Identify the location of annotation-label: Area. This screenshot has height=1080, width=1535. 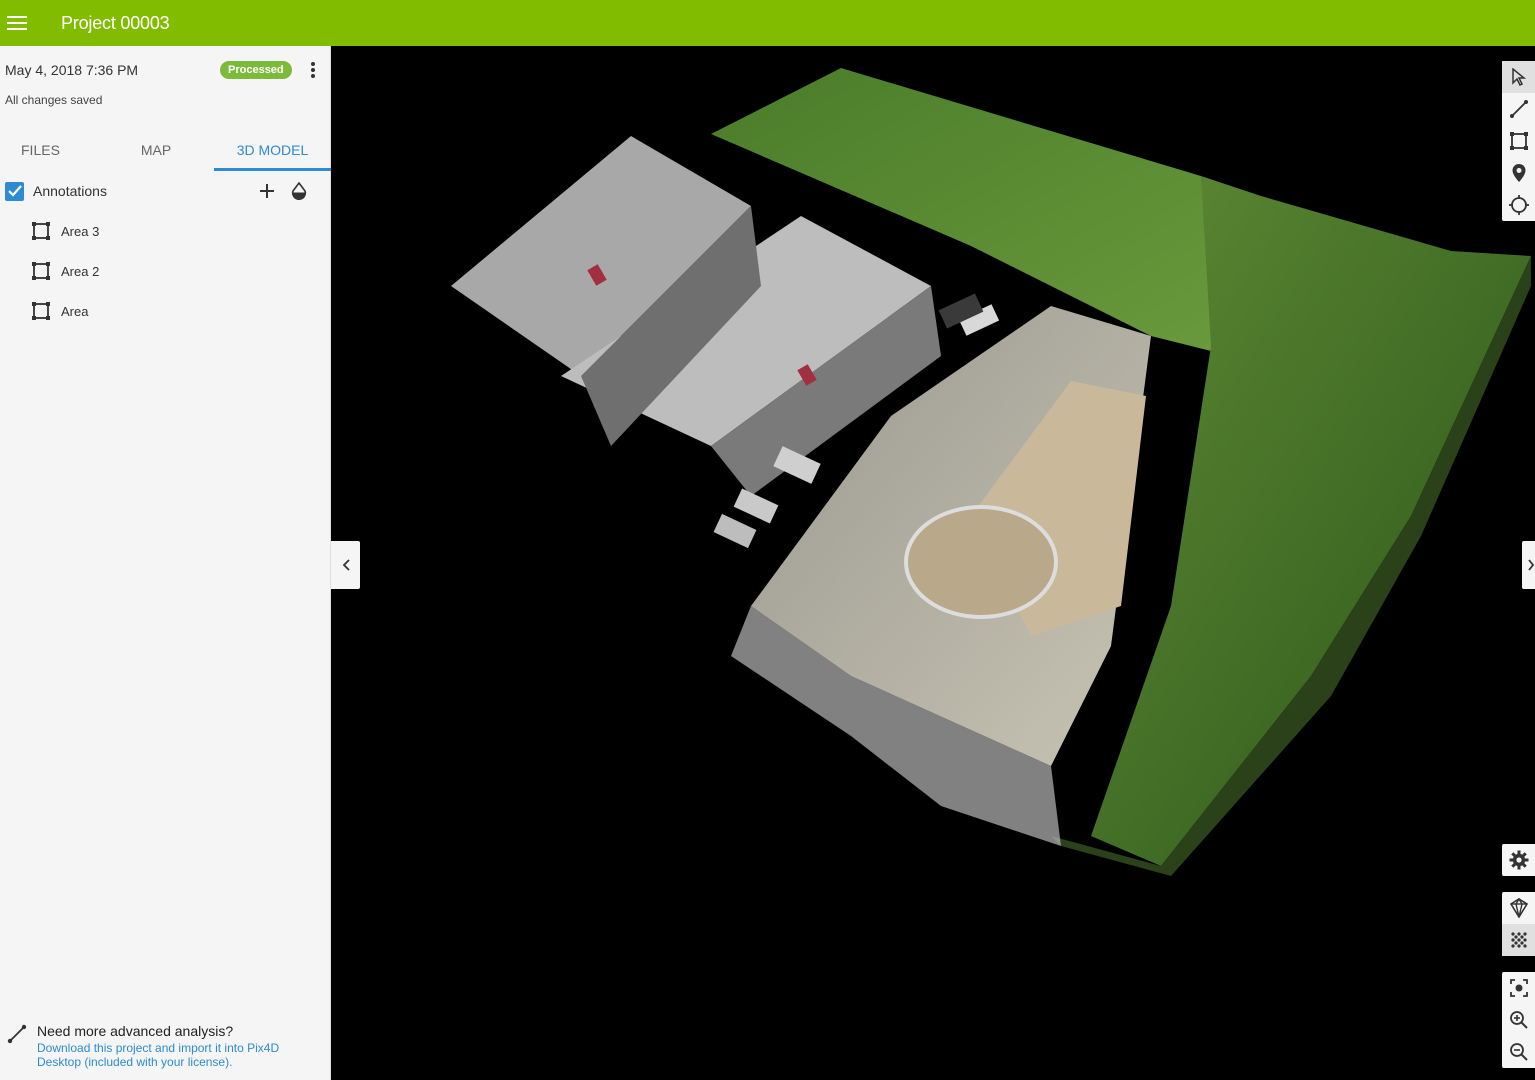
(75, 311).